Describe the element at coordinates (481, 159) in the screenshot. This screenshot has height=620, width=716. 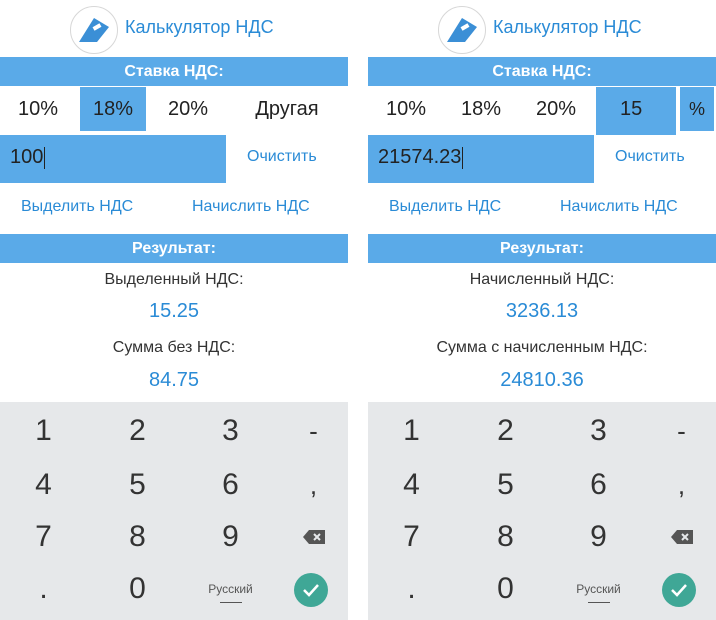
I see `amount-input: 21574.23` at that location.